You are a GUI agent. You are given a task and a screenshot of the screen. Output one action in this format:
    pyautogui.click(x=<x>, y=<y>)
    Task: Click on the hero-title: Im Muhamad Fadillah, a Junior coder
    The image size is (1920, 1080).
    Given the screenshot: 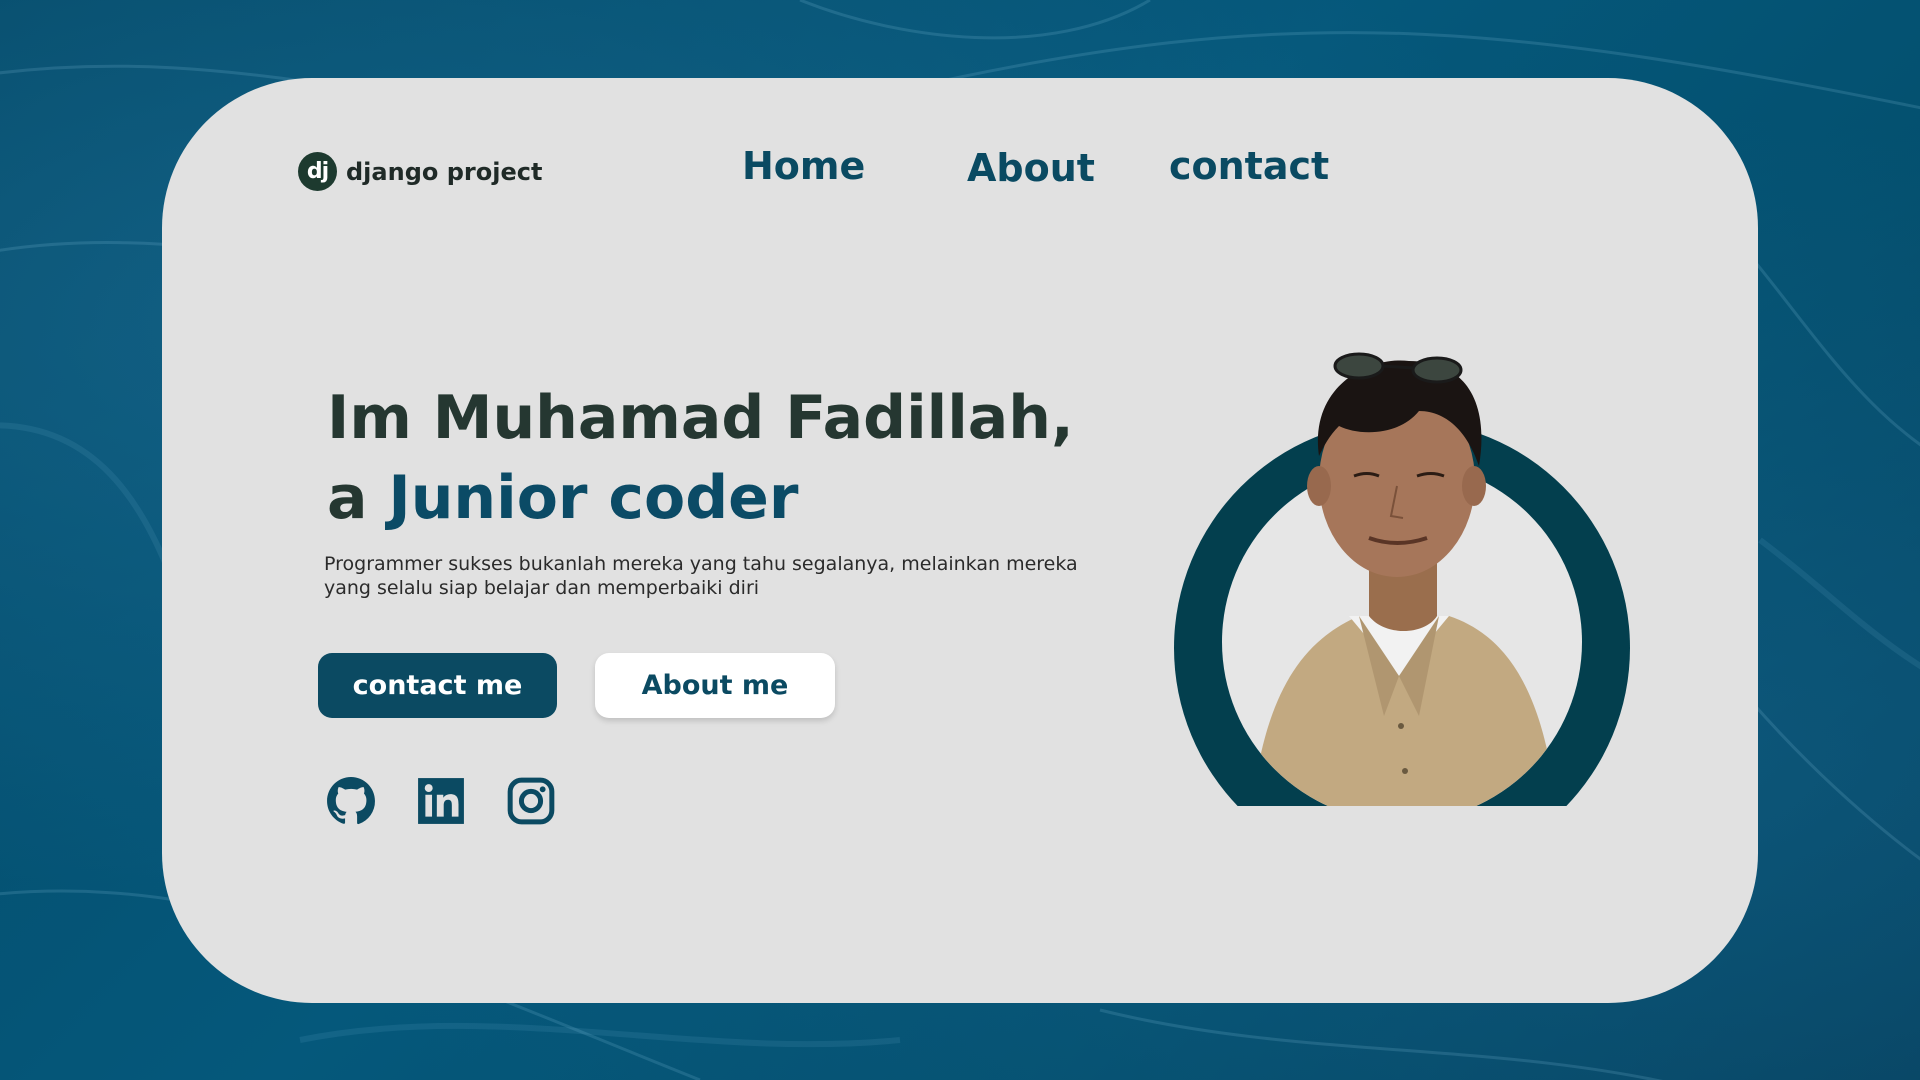 What is the action you would take?
    pyautogui.click(x=700, y=458)
    